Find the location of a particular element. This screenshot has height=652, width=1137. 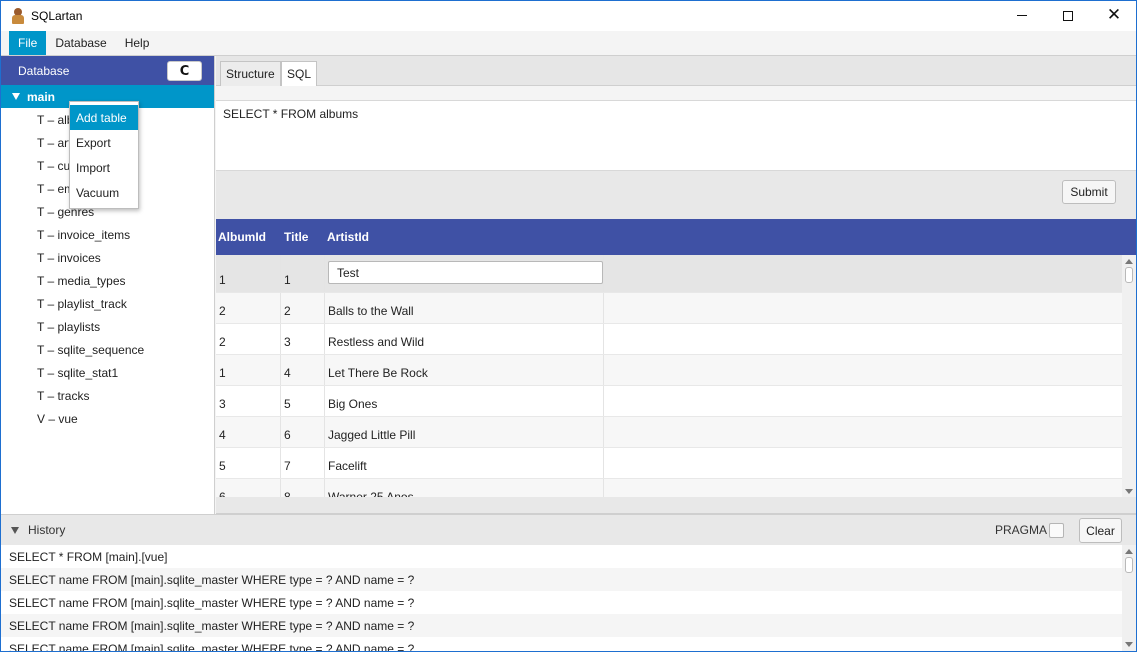

minimize-button is located at coordinates (1022, 15).